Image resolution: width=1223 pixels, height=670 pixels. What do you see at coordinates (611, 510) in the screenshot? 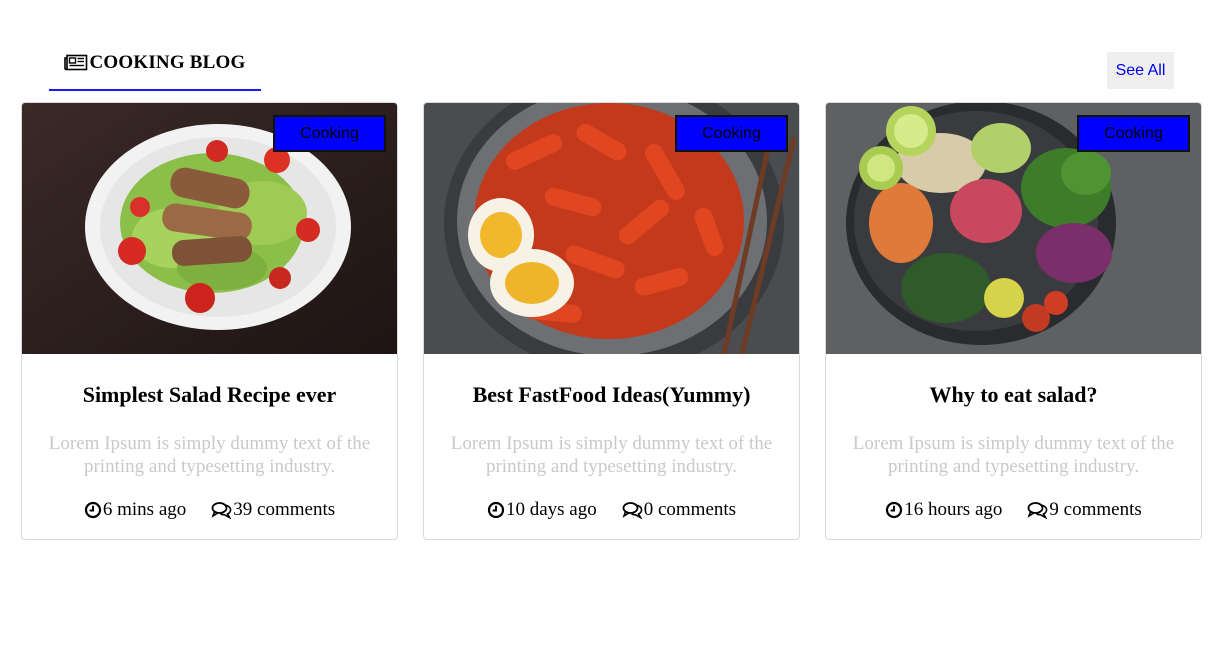
I see `card-meta: 10 days ago 0 comments` at bounding box center [611, 510].